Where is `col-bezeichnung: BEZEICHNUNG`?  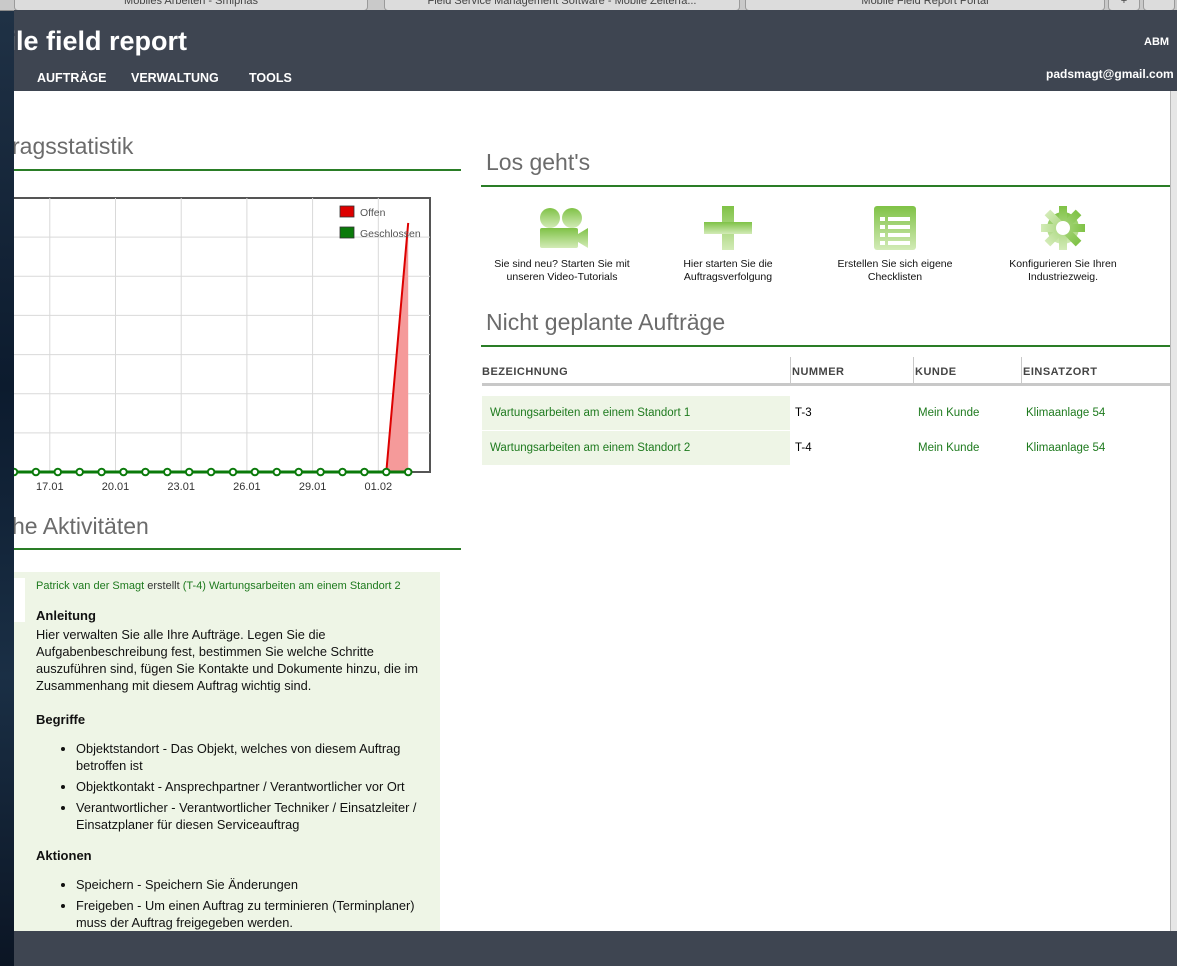
col-bezeichnung: BEZEICHNUNG is located at coordinates (525, 372).